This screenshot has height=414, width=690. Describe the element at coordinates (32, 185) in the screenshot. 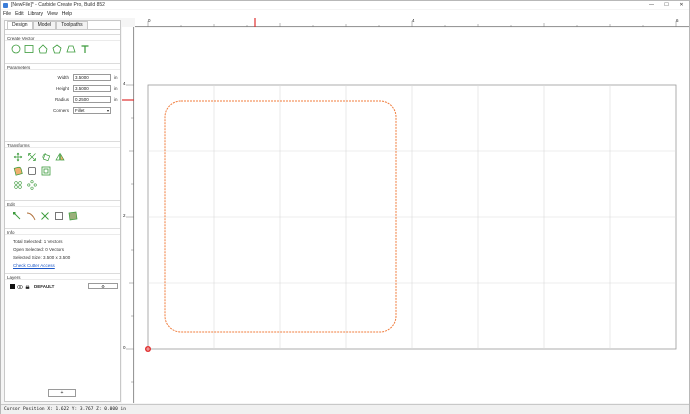

I see `circular-array-icon` at that location.